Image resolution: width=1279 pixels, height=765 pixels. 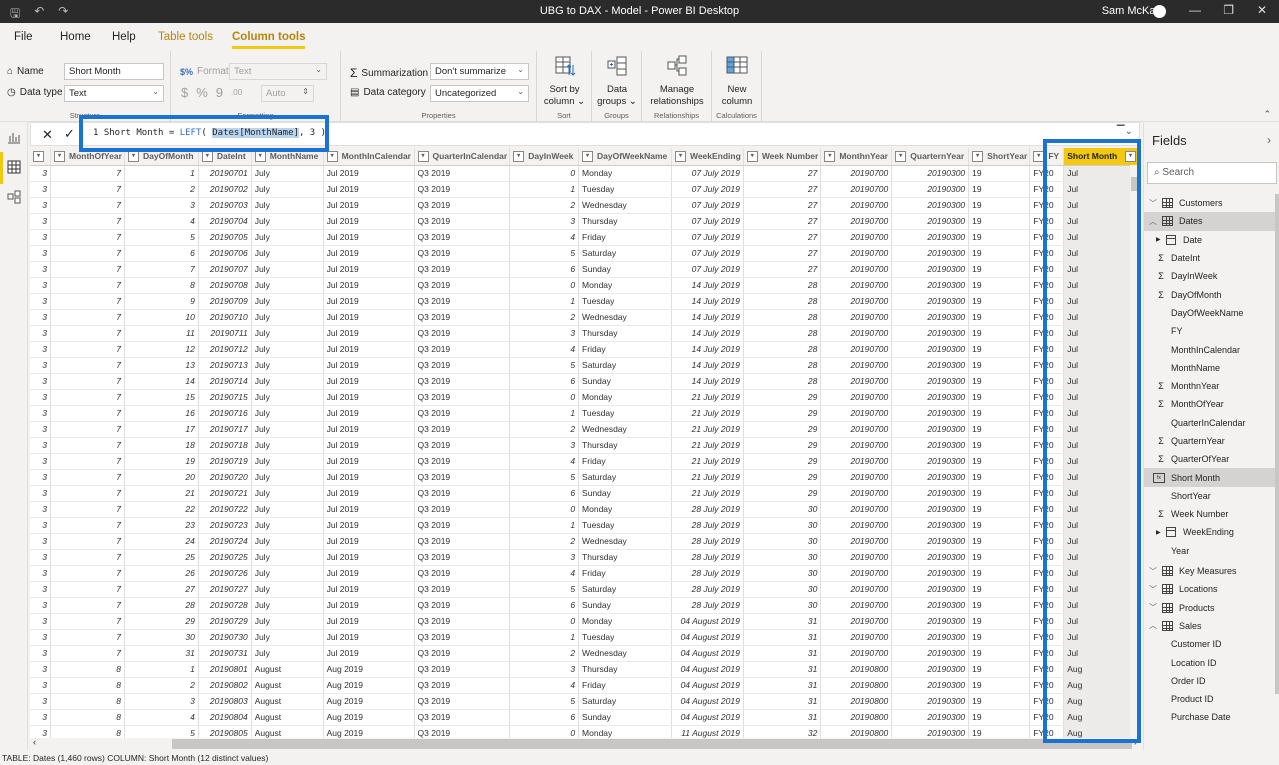 I want to click on table-cell: 20190724, so click(x=225, y=541).